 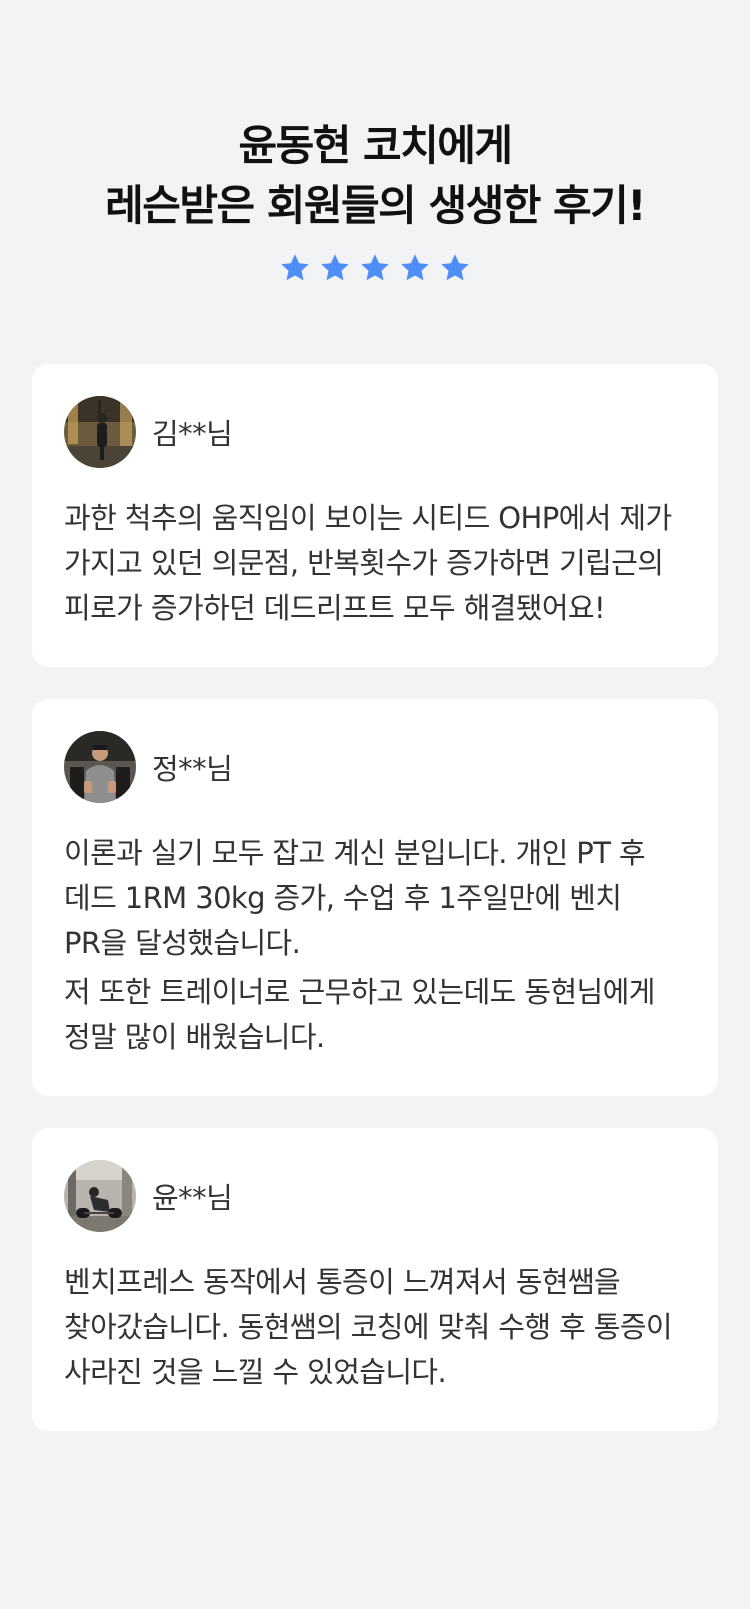 What do you see at coordinates (192, 769) in the screenshot?
I see `reviewer-name: 정**님` at bounding box center [192, 769].